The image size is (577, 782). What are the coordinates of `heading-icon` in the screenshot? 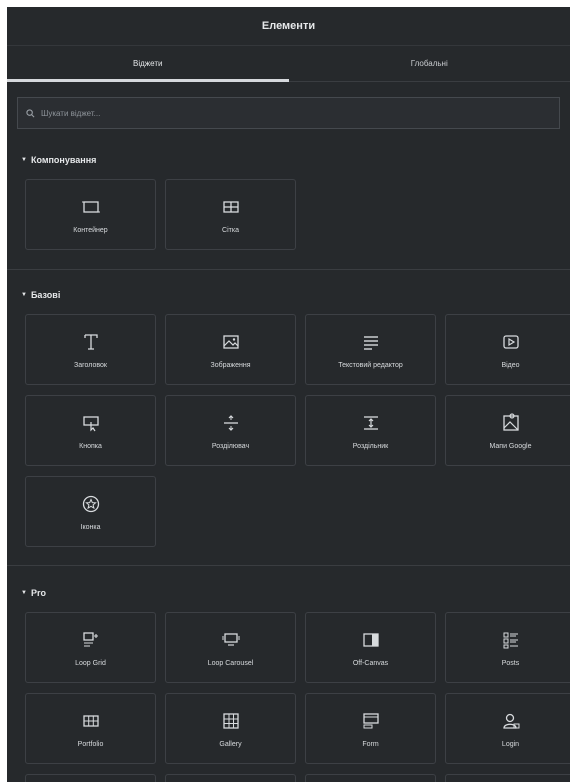 It's located at (91, 342).